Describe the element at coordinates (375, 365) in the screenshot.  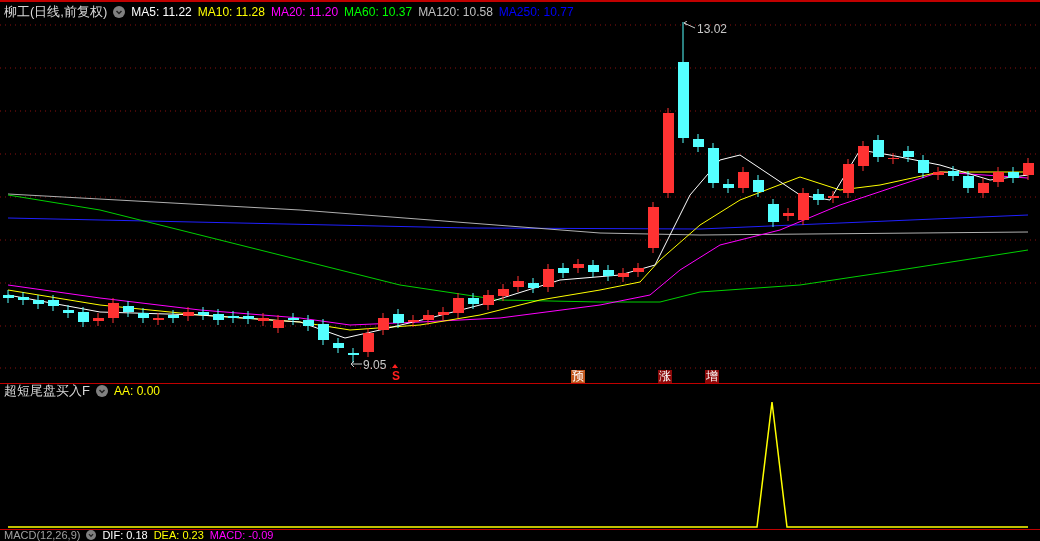
I see `price-label: 9.05` at that location.